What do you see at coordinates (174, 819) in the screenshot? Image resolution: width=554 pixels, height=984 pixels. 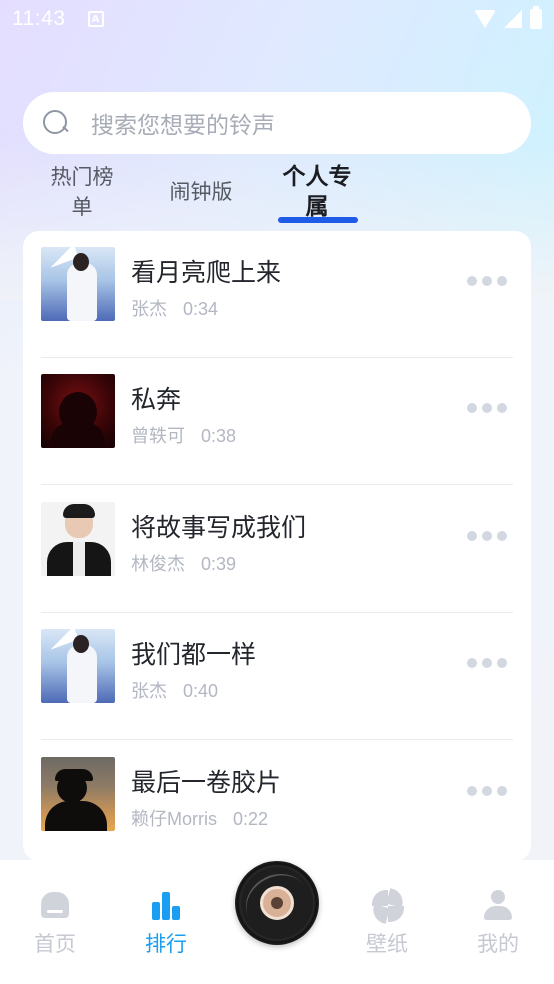 I see `song-artist: 赖仔Morris` at bounding box center [174, 819].